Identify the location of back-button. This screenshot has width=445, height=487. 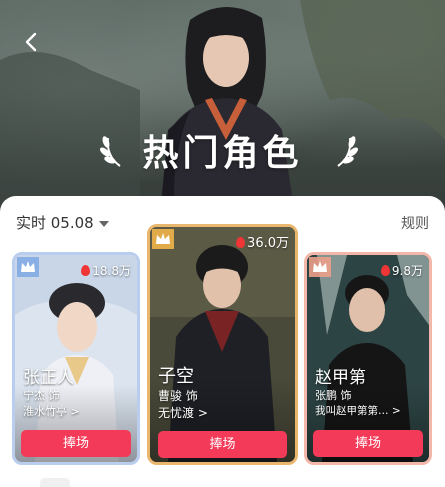
(32, 42).